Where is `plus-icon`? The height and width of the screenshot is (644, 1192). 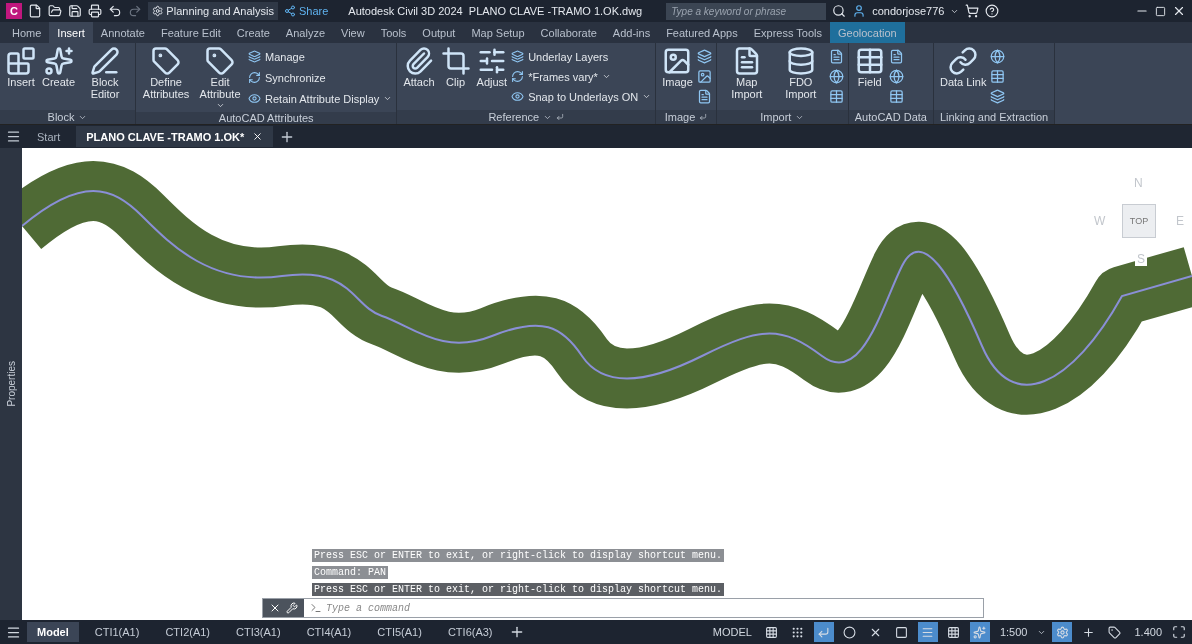
plus-icon is located at coordinates (1088, 632).